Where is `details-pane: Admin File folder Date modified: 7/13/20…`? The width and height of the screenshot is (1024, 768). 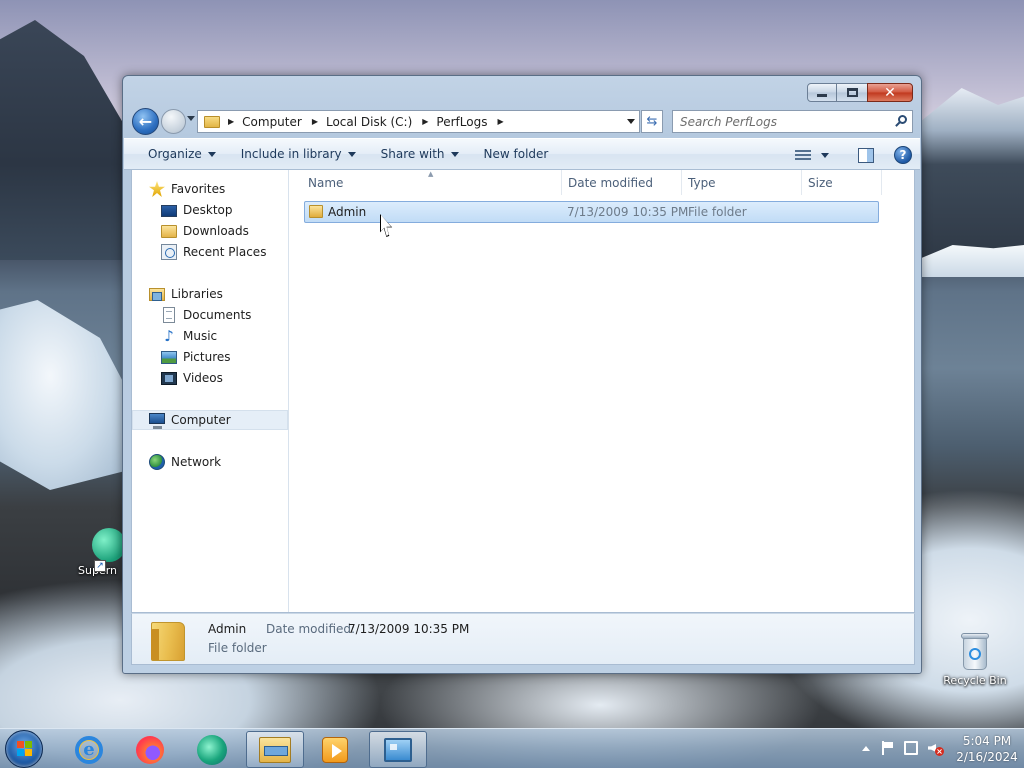 details-pane: Admin File folder Date modified: 7/13/20… is located at coordinates (523, 639).